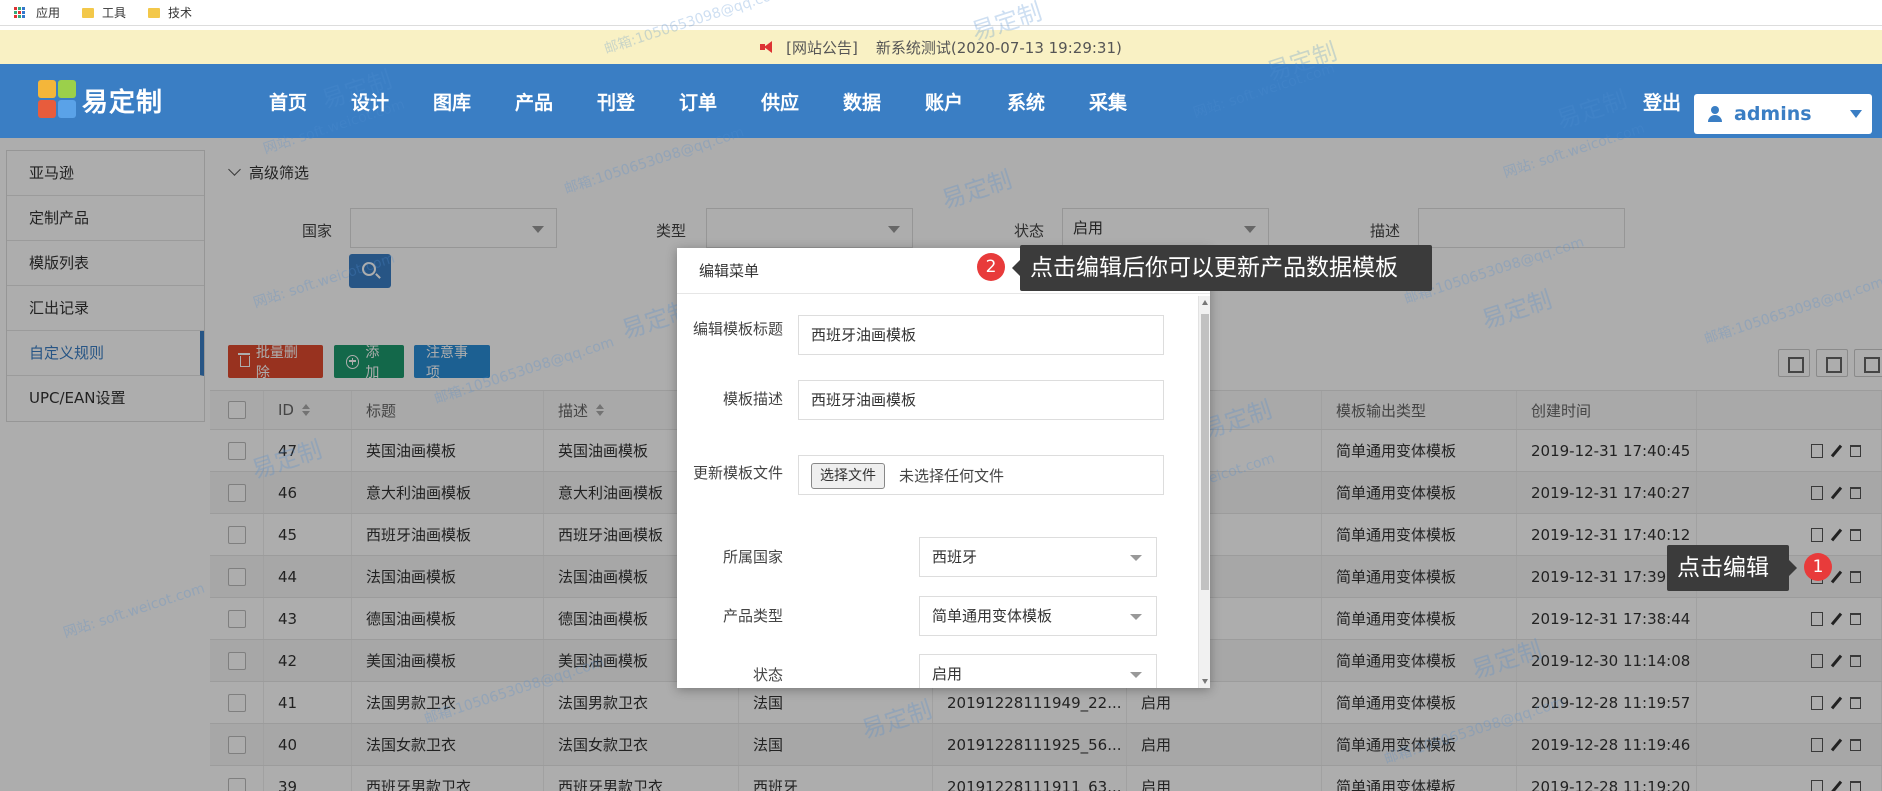  Describe the element at coordinates (992, 616) in the screenshot. I see `product-type-select-value: 简单通用变体模板` at that location.